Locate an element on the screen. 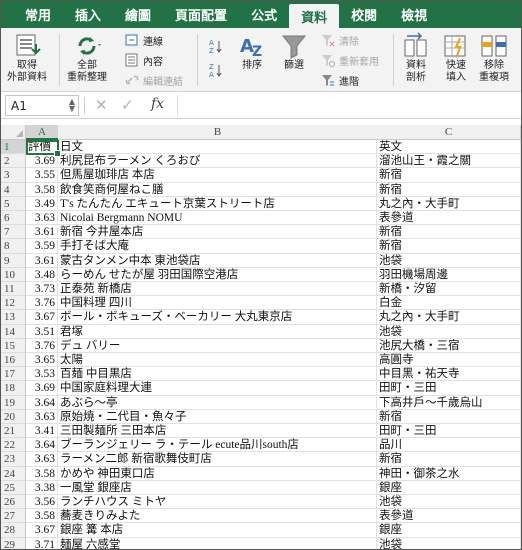 Image resolution: width=522 pixels, height=550 pixels. cell-c: 田町・三田 is located at coordinates (449, 431).